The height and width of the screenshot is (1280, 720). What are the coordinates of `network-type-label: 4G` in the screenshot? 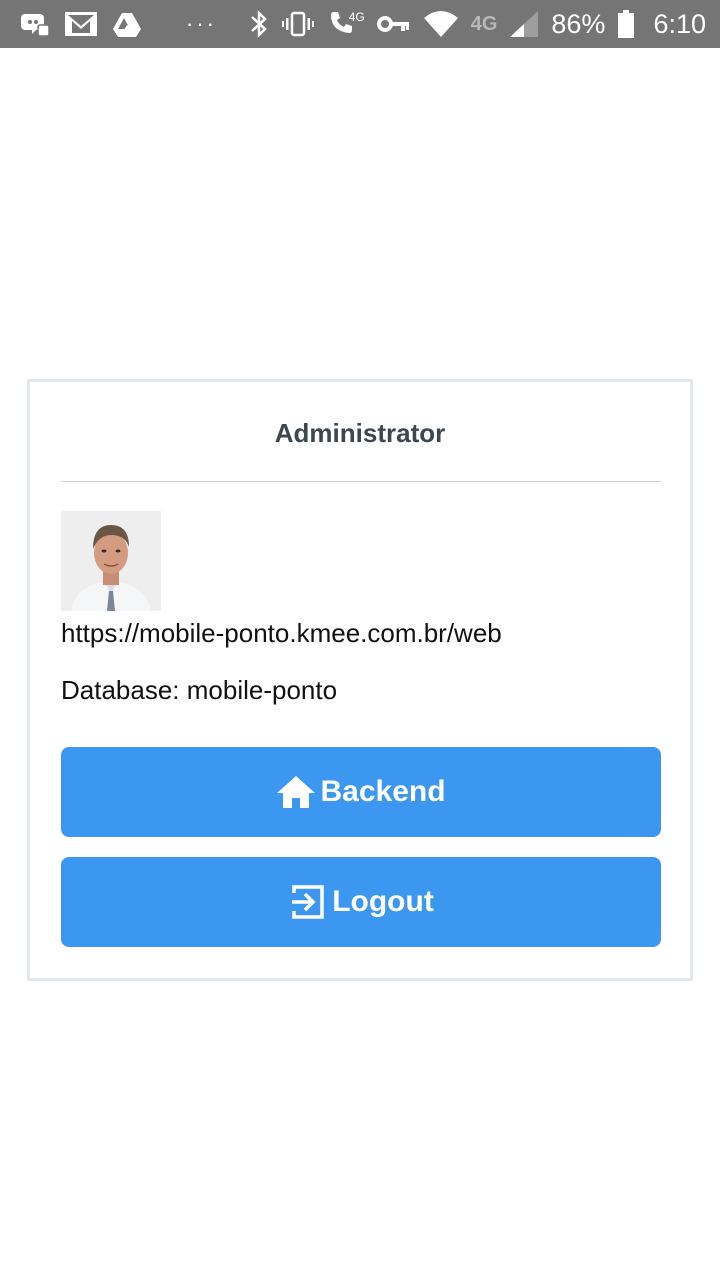 It's located at (484, 23).